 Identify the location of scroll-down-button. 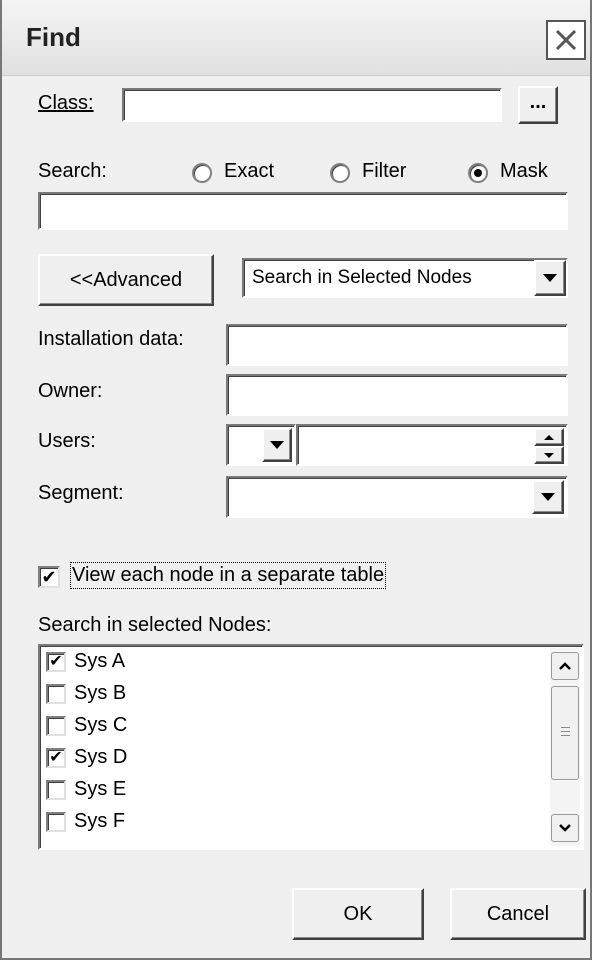
(565, 828).